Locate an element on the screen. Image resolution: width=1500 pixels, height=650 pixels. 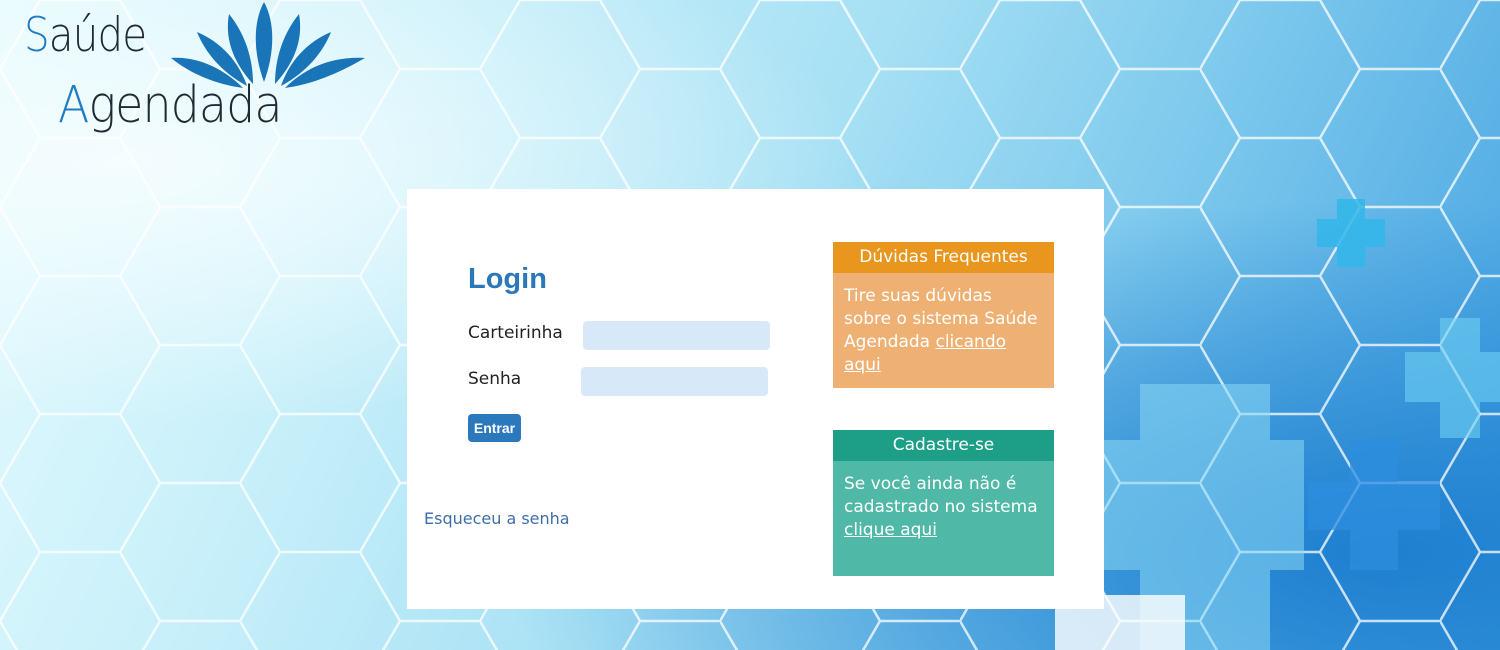
lotus-icon is located at coordinates (268, 45).